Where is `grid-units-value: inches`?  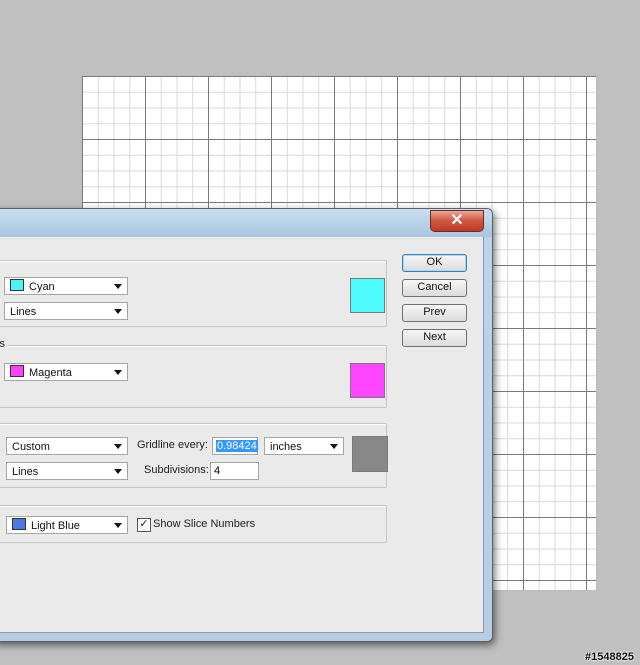
grid-units-value: inches is located at coordinates (286, 447).